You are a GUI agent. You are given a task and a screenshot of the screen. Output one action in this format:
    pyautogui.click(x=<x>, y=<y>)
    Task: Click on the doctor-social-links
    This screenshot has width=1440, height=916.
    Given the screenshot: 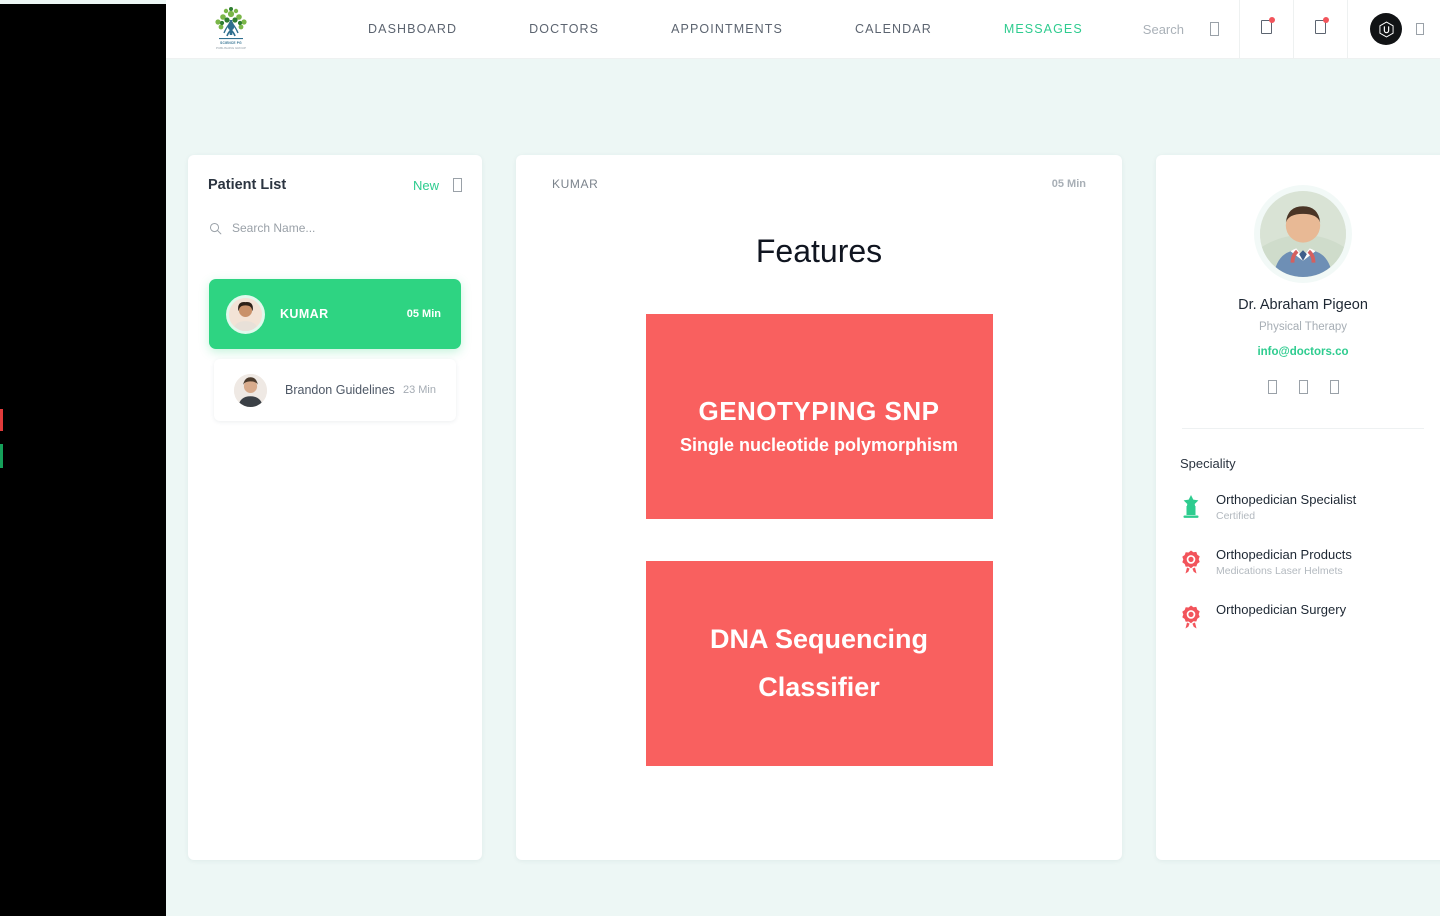 What is the action you would take?
    pyautogui.click(x=1303, y=387)
    